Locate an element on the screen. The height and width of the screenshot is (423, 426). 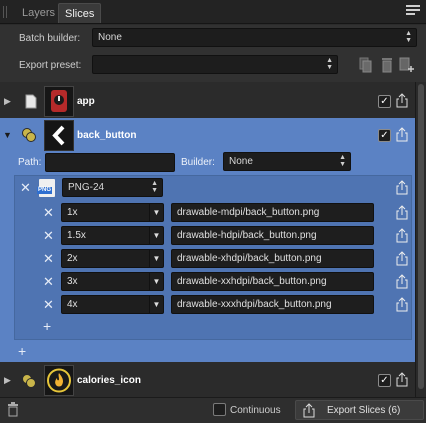
export-slices-button: Export Slices (6) is located at coordinates (359, 410).